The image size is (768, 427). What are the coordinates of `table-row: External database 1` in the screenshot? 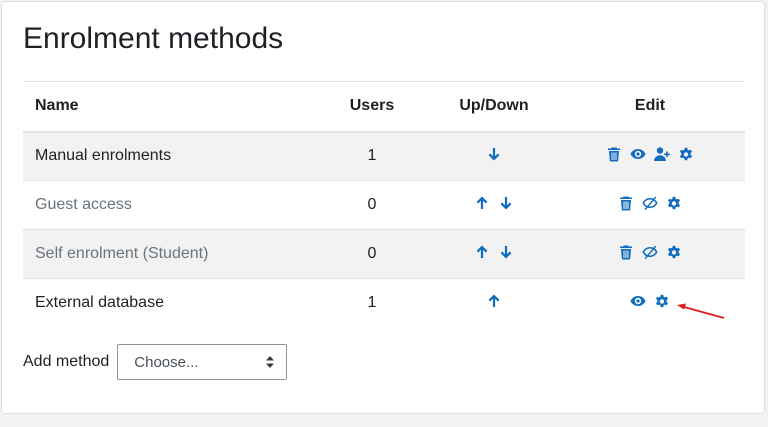 It's located at (384, 303).